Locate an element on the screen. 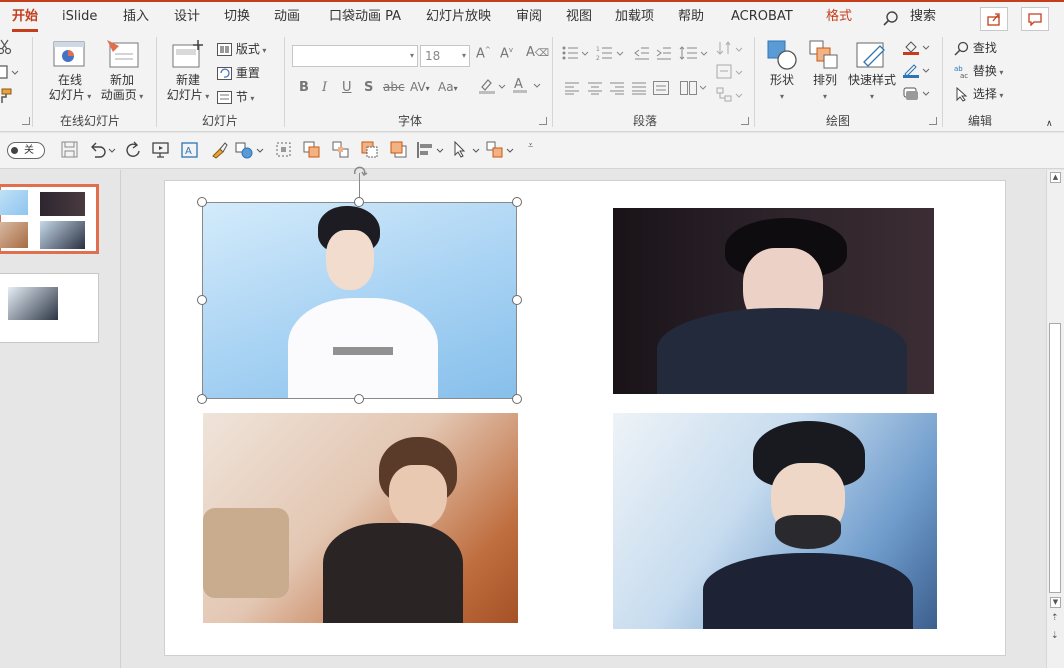  justify-icon is located at coordinates (639, 88).